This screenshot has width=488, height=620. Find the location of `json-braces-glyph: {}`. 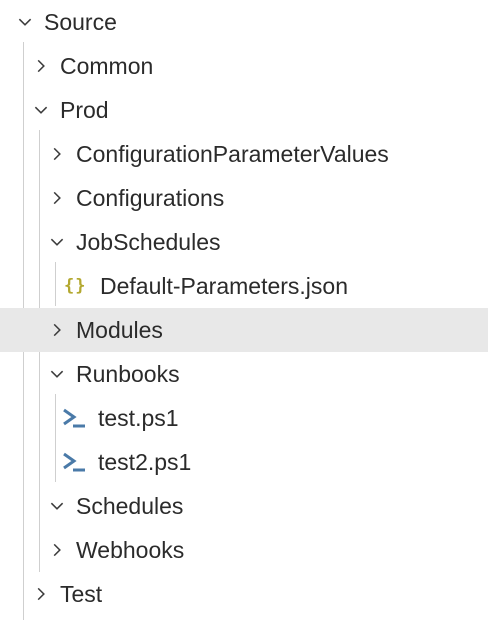

json-braces-glyph: {} is located at coordinates (75, 286).